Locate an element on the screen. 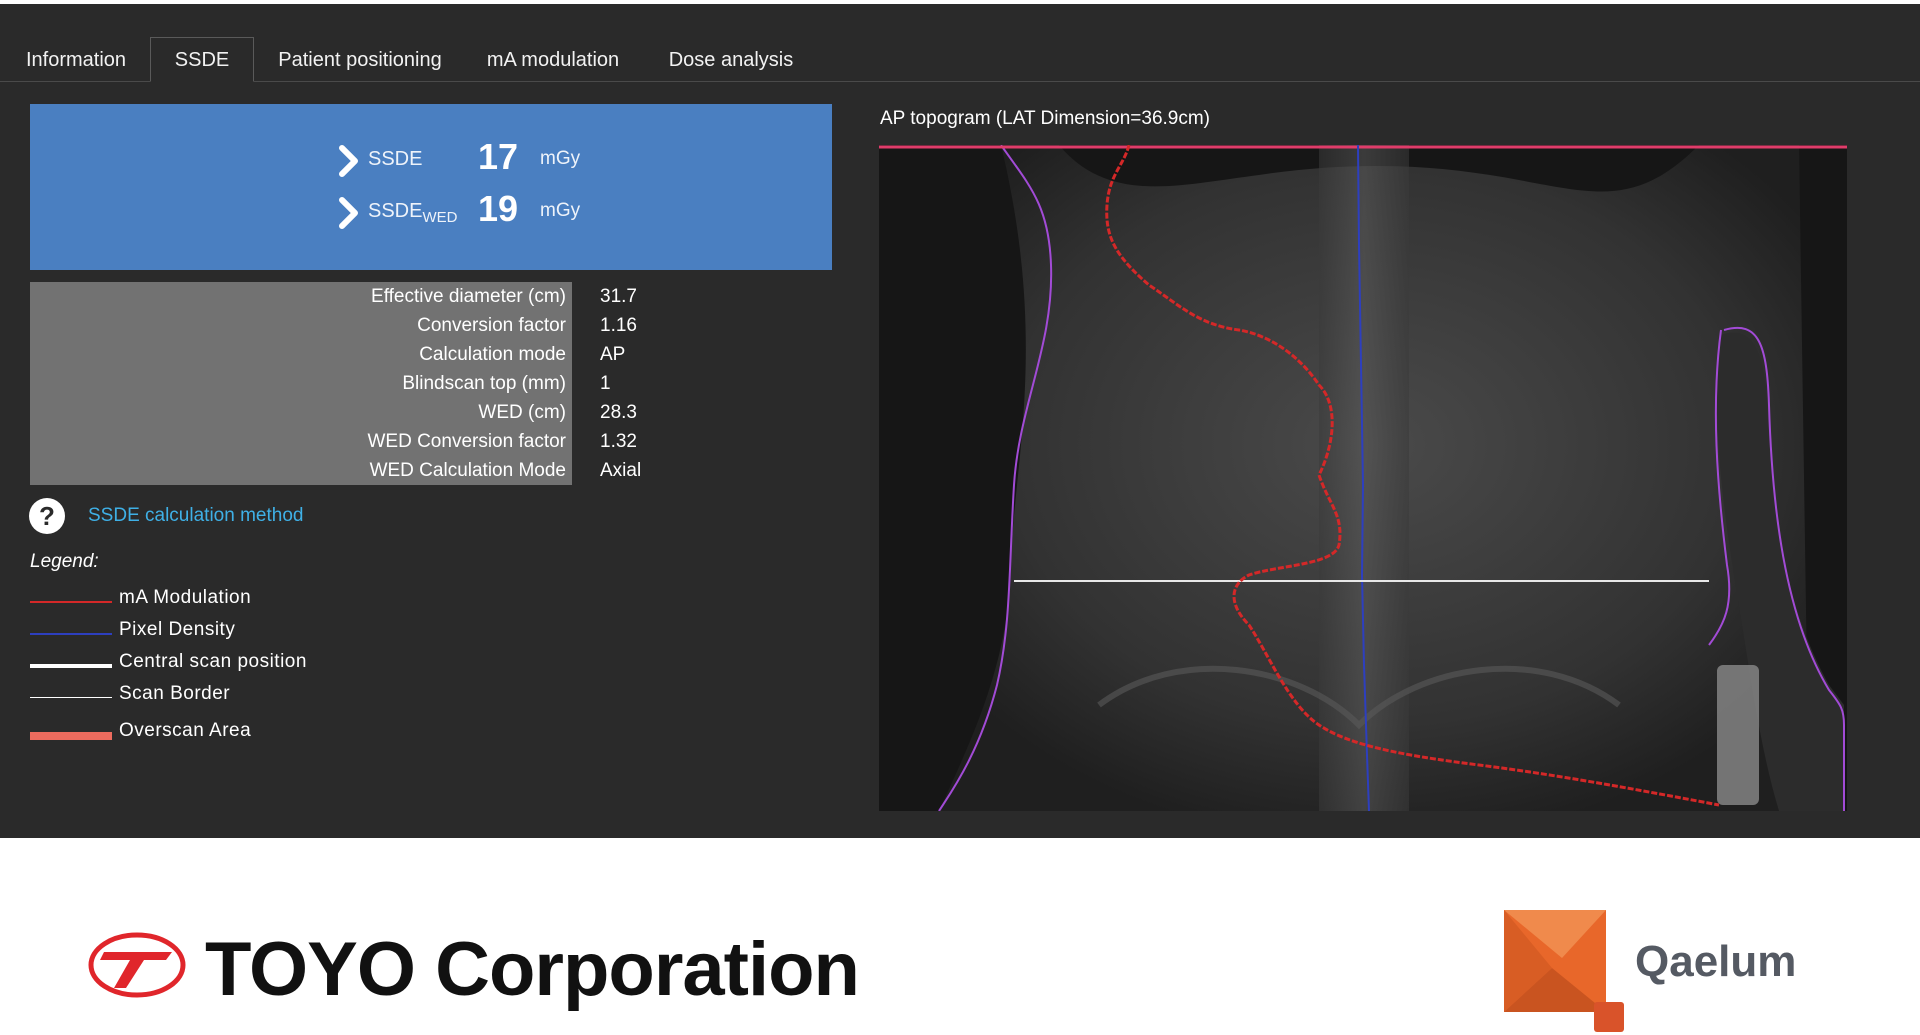  ssde-label: SSDE is located at coordinates (395, 159).